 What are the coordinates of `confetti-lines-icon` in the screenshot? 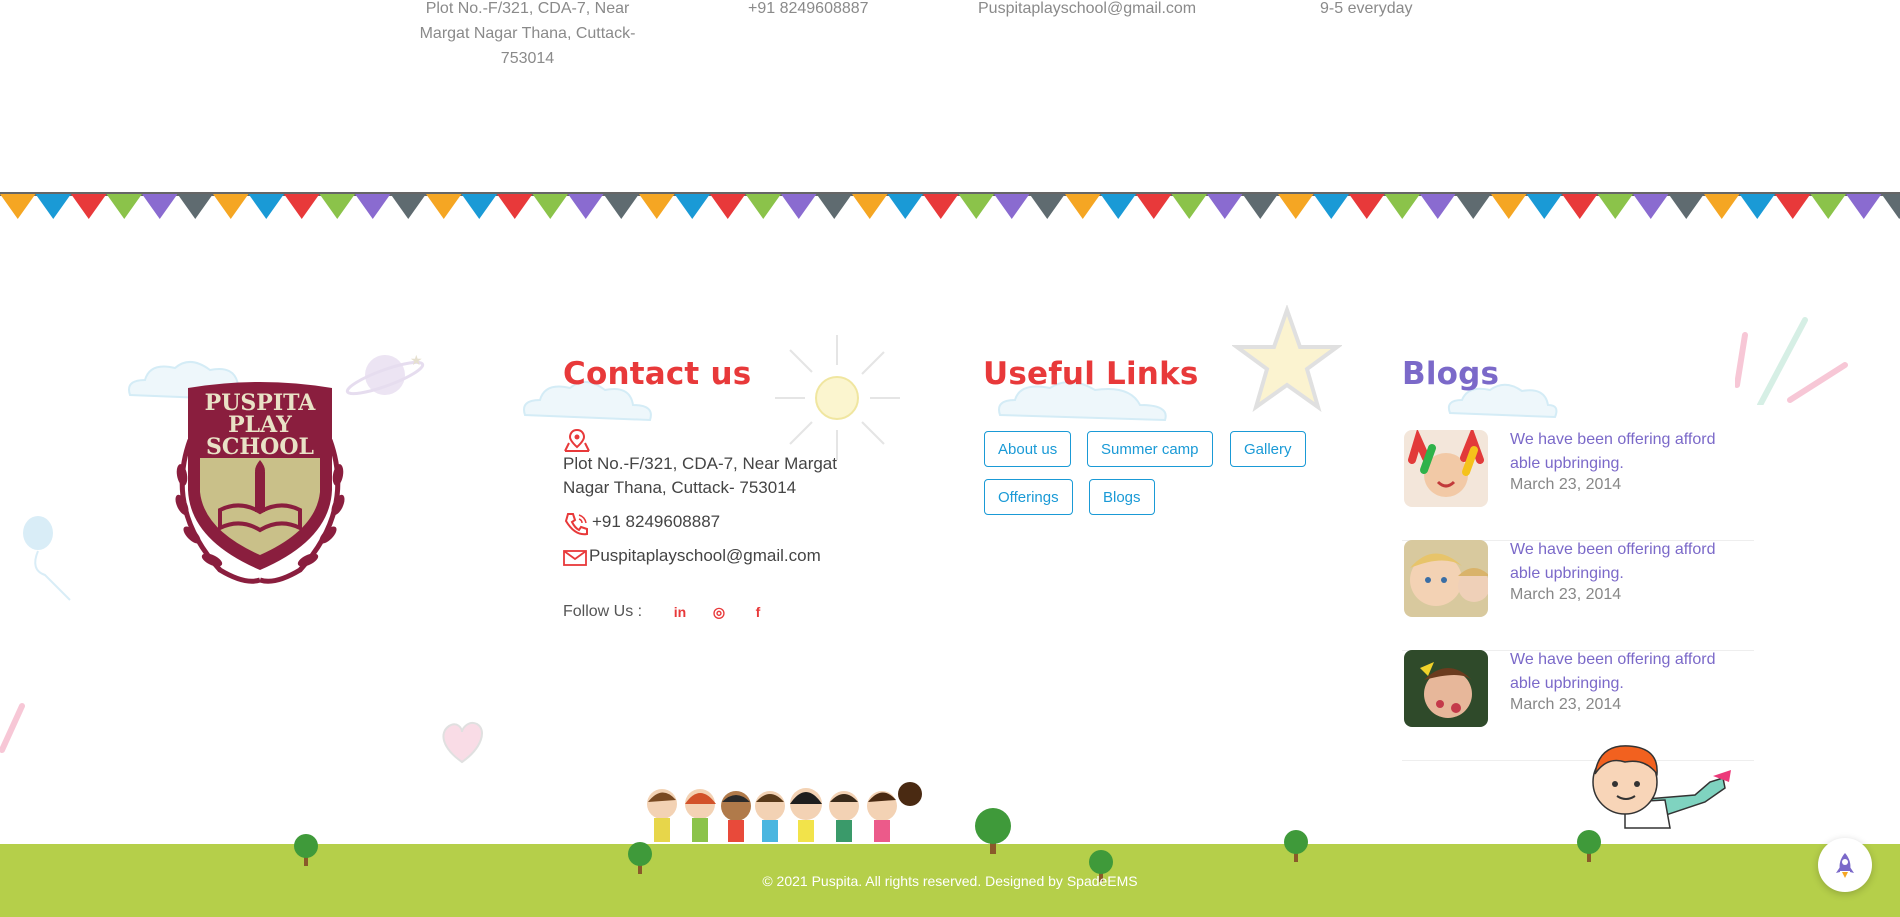 It's located at (1791, 361).